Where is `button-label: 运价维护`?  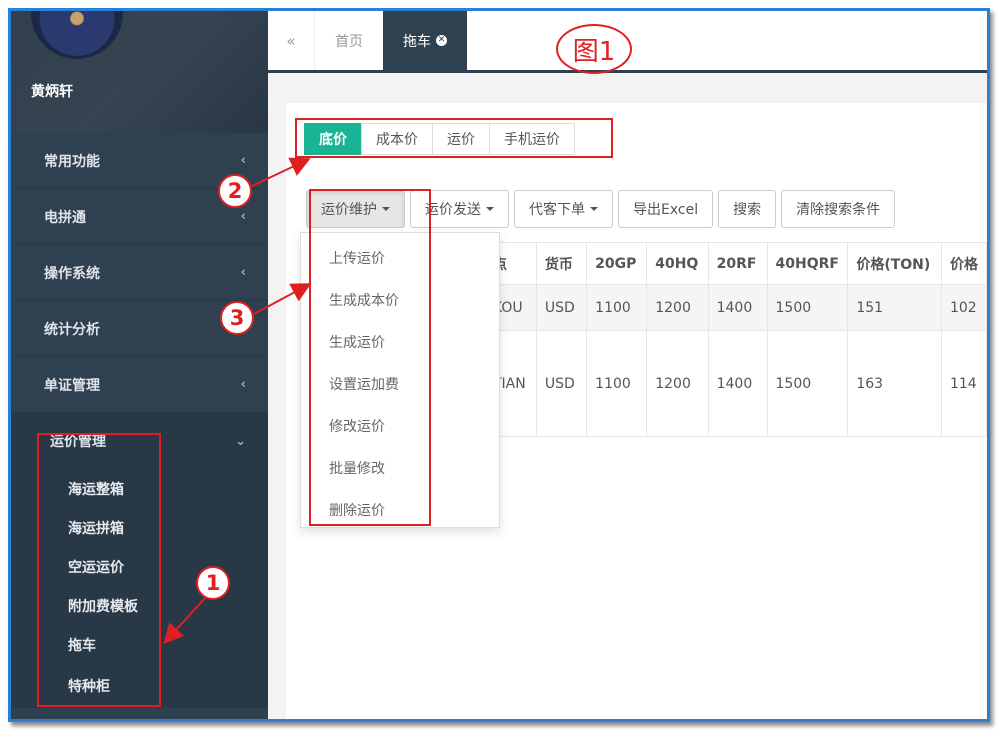
button-label: 运价维护 is located at coordinates (349, 210).